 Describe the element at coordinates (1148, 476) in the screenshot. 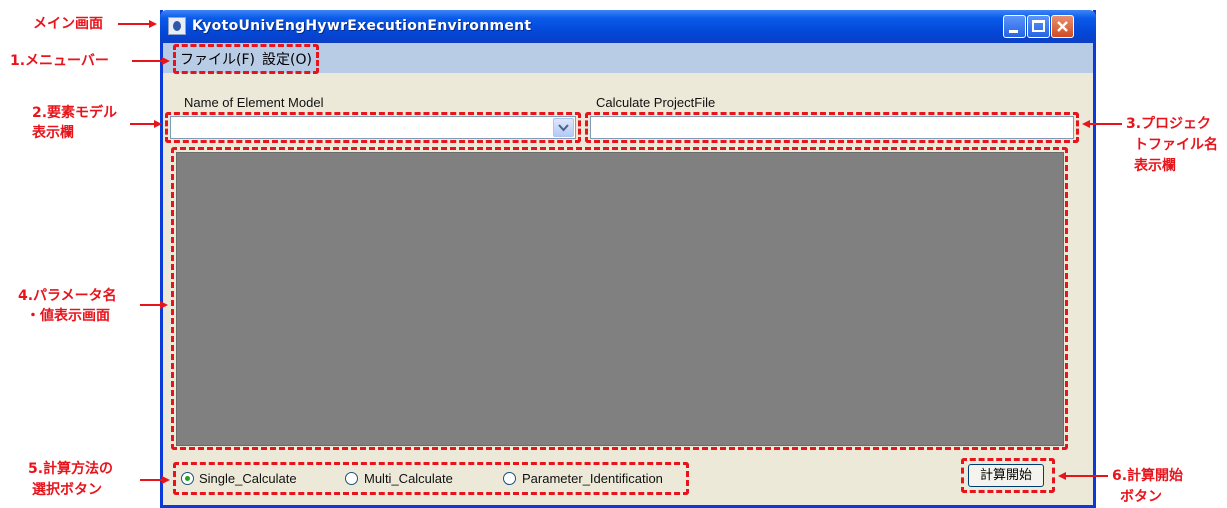

I see `annotation-start-button-1: 6.計算開始` at that location.